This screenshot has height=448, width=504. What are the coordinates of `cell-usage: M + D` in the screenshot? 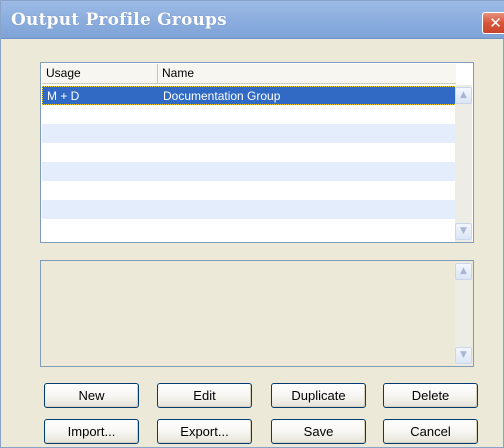 It's located at (63, 96).